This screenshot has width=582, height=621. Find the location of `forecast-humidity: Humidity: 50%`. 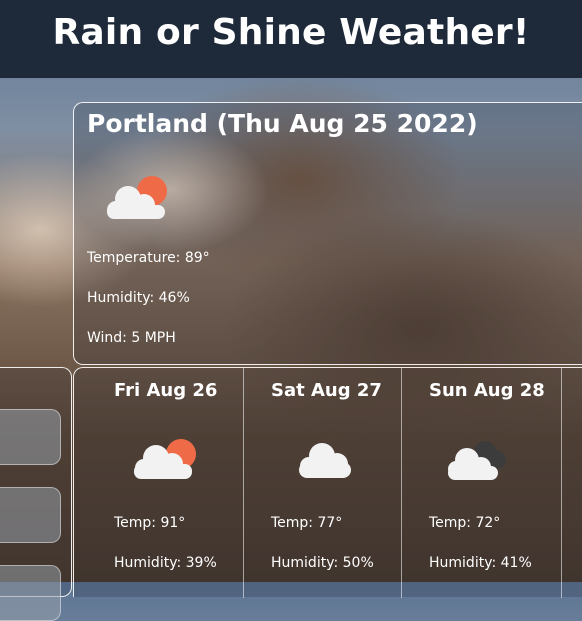

forecast-humidity: Humidity: 50% is located at coordinates (322, 563).